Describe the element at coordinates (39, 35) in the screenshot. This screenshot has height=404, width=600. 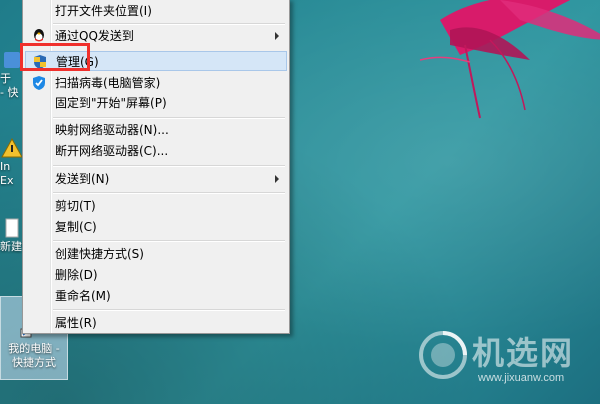
I see `qq-penguin-icon` at that location.